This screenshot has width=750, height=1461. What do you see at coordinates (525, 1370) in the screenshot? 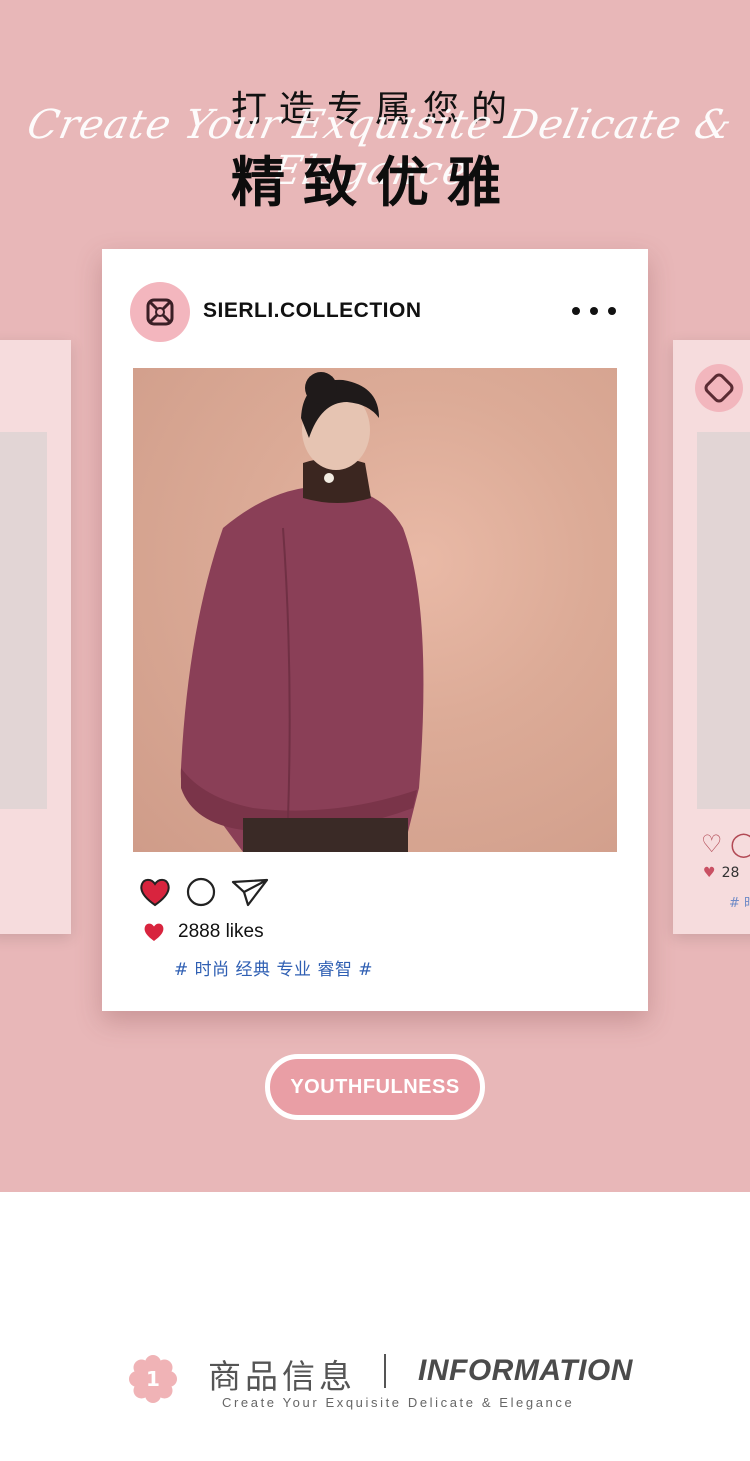
I see `info-title-en: INFORMATION` at bounding box center [525, 1370].